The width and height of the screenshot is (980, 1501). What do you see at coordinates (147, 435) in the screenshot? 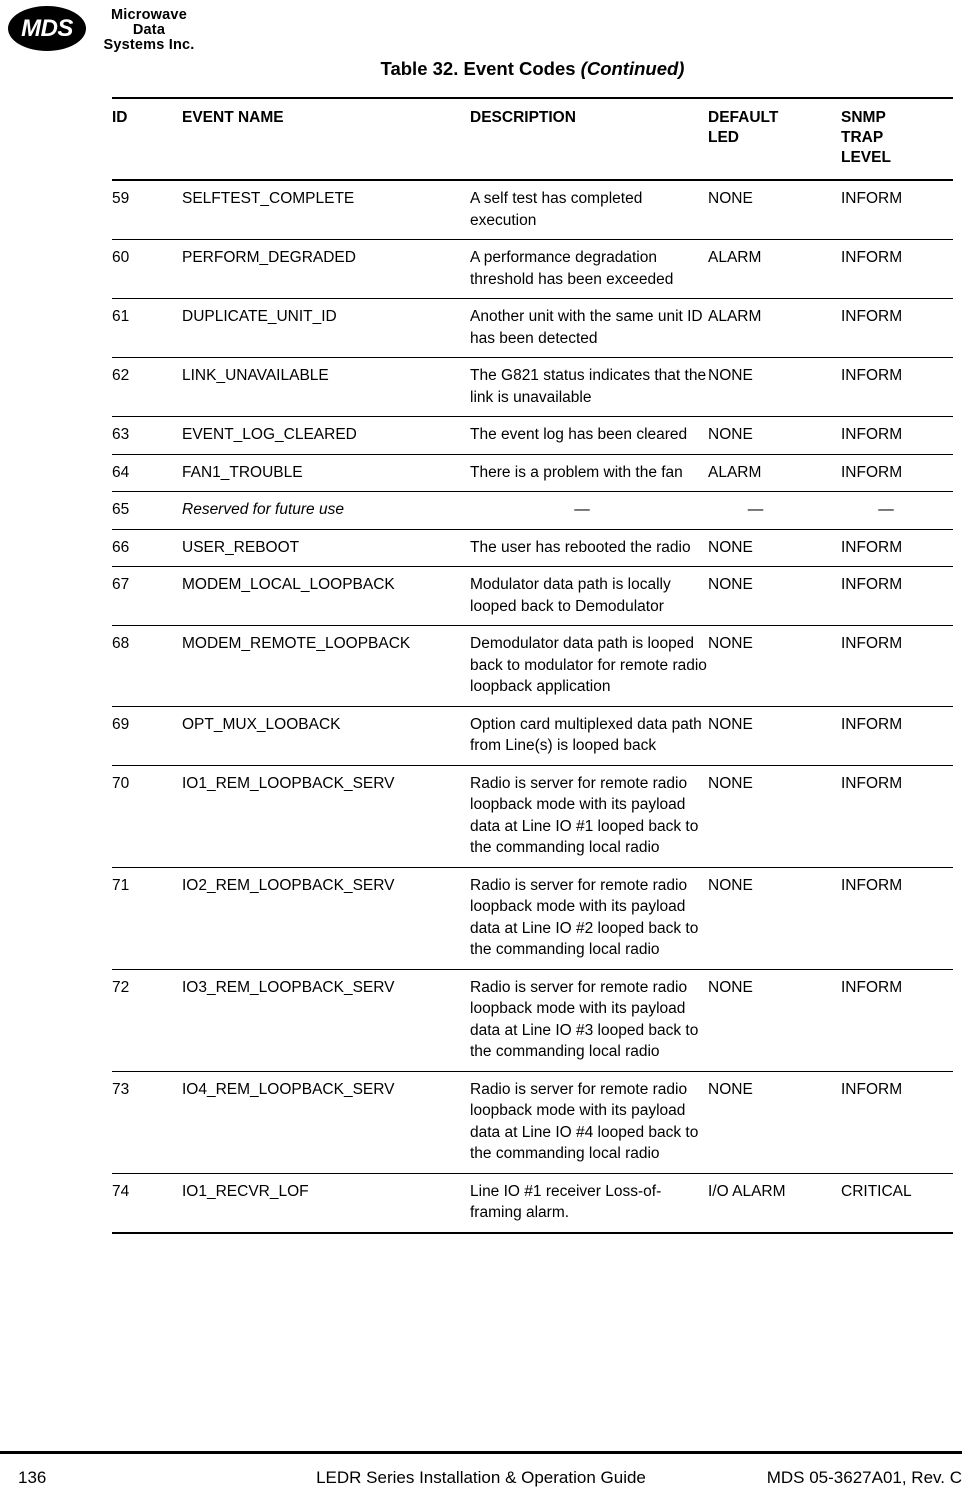
I see `cell-id: 63` at bounding box center [147, 435].